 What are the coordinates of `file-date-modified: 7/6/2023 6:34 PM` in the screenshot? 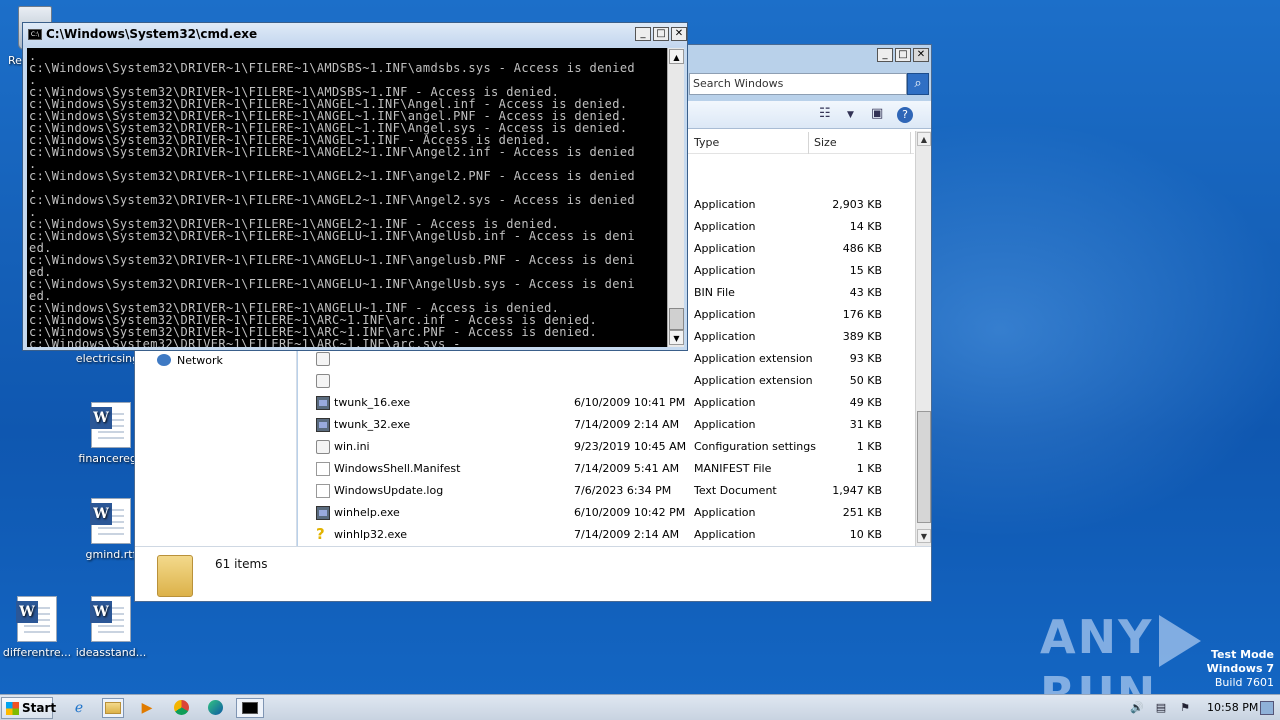 It's located at (623, 490).